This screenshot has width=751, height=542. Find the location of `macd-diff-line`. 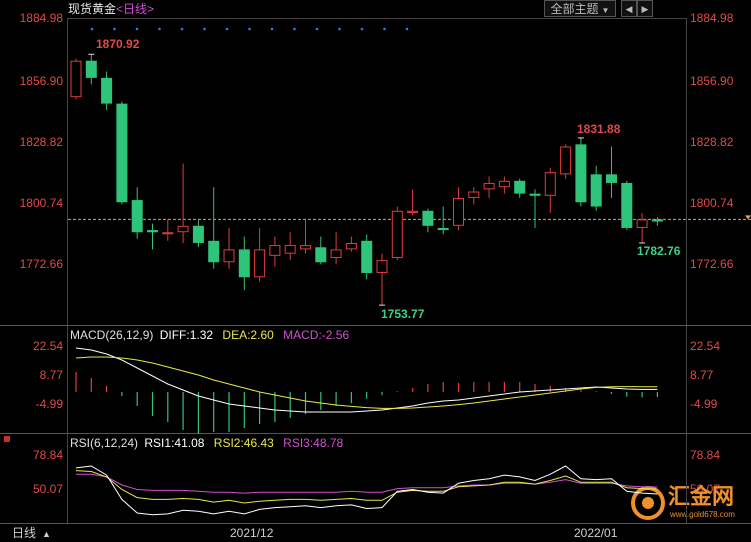

macd-diff-line is located at coordinates (366, 380).